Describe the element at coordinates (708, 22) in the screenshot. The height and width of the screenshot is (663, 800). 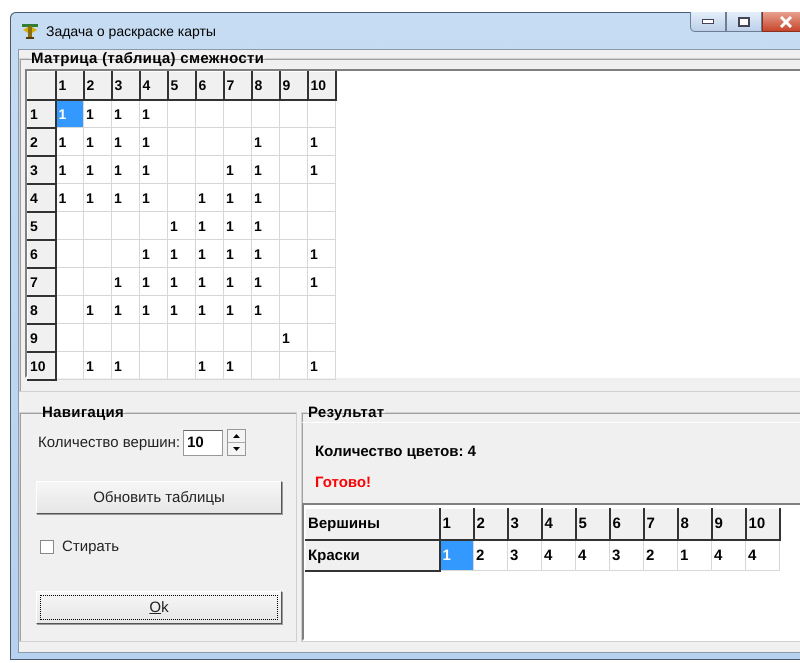
I see `minimize-button` at that location.